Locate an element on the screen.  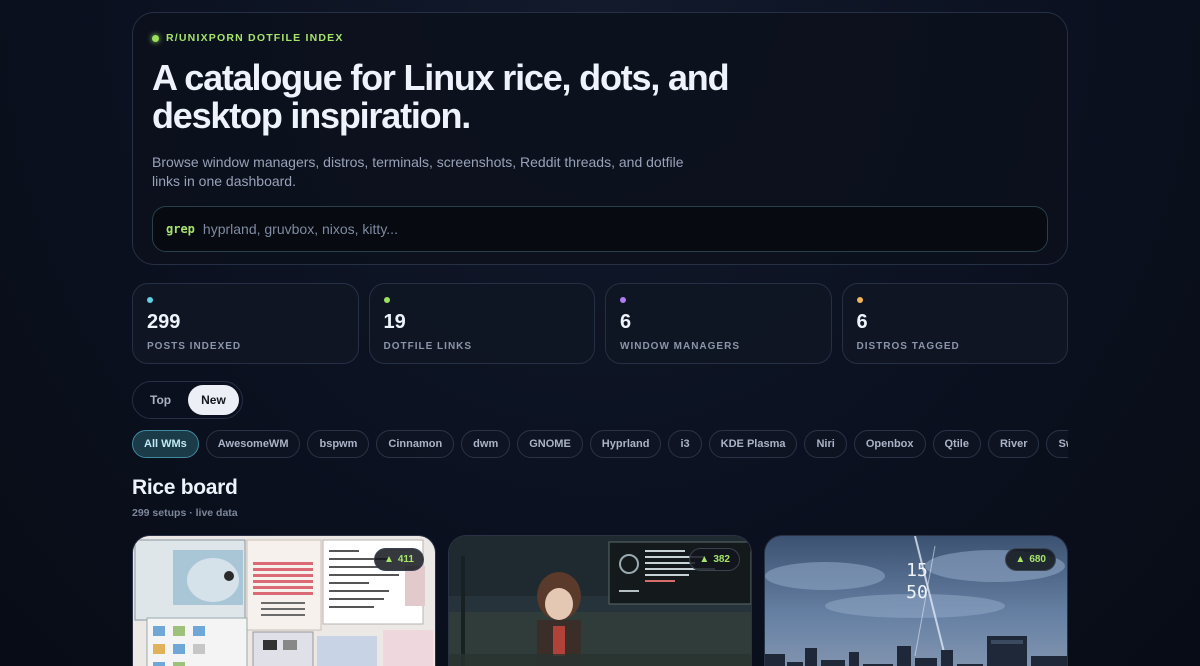
filter-chip-dwm: dwm is located at coordinates (486, 444).